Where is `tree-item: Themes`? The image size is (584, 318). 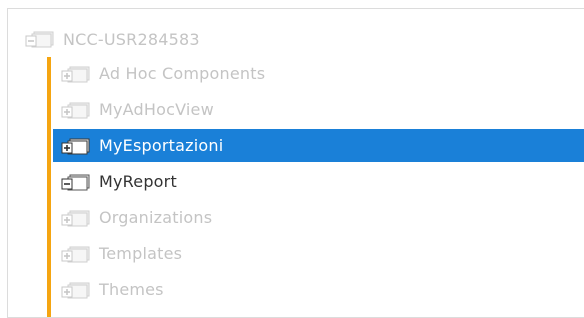
tree-item: Themes is located at coordinates (318, 289).